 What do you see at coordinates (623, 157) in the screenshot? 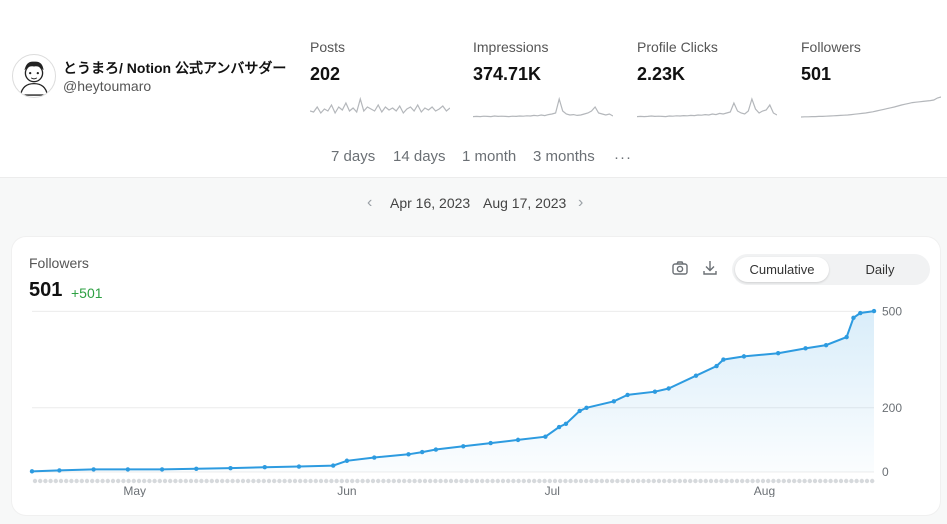
I see `more-ranges-button: ···` at bounding box center [623, 157].